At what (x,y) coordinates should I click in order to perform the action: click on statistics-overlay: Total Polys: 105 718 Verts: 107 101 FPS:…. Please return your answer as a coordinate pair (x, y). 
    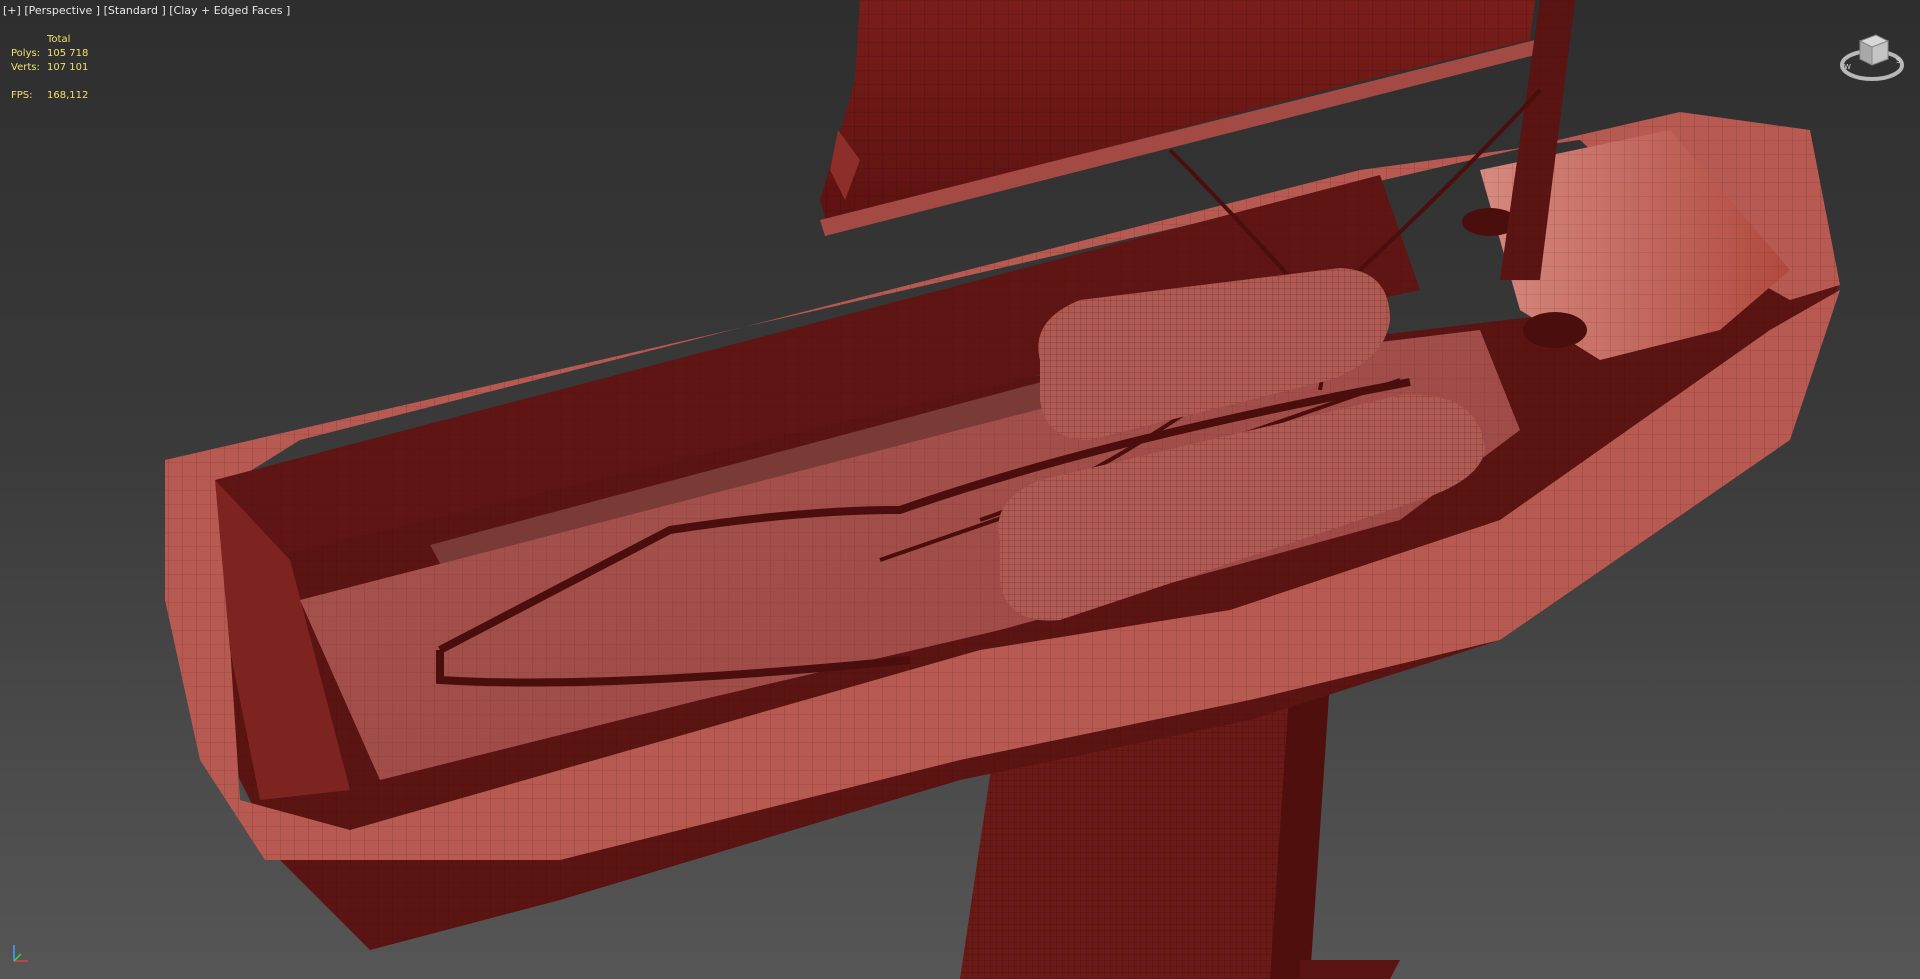
    Looking at the image, I should click on (49, 68).